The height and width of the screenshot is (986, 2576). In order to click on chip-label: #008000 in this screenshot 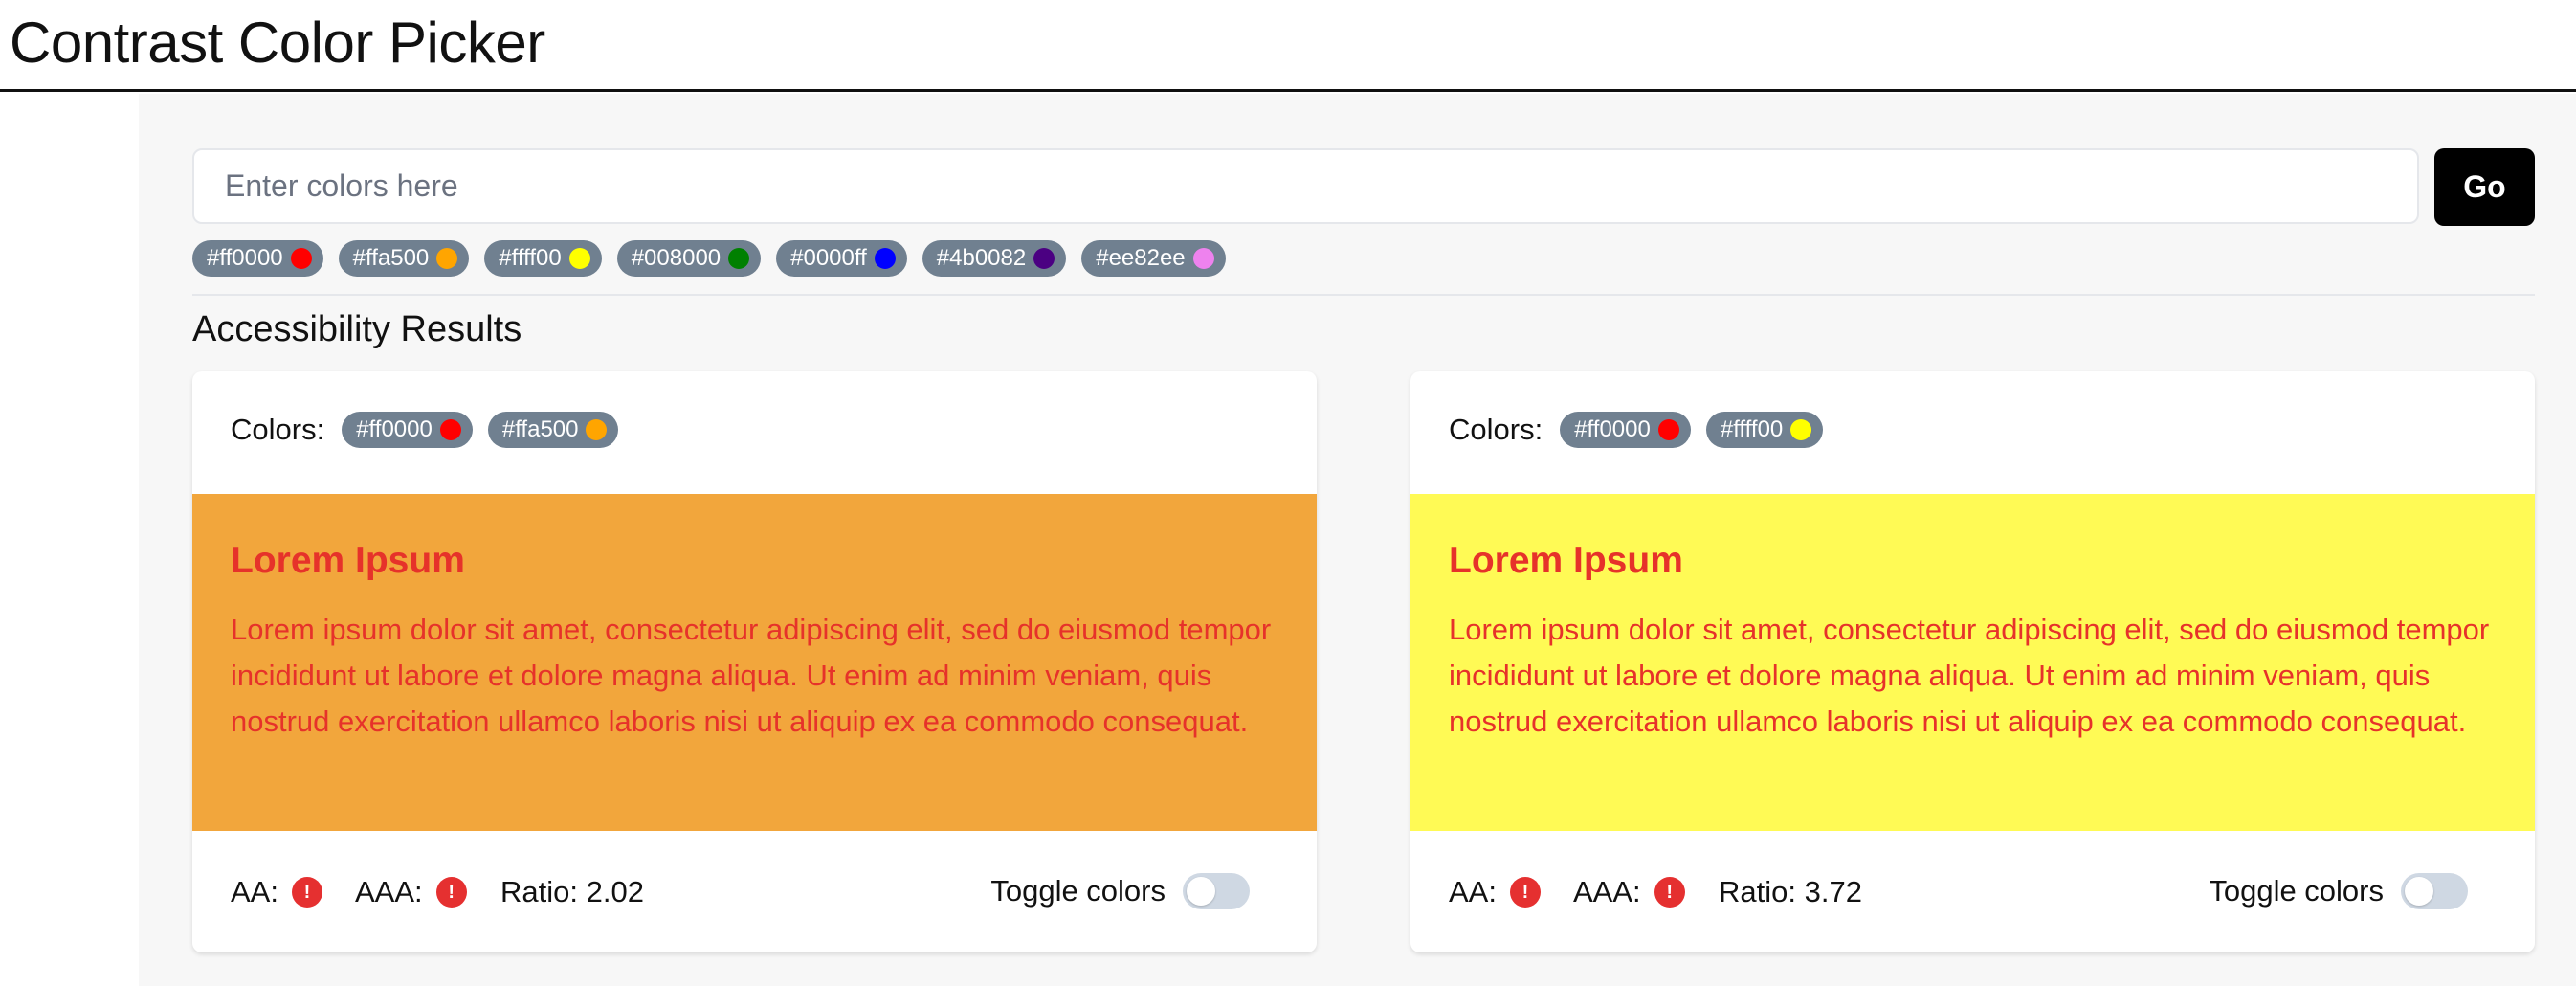, I will do `click(676, 258)`.